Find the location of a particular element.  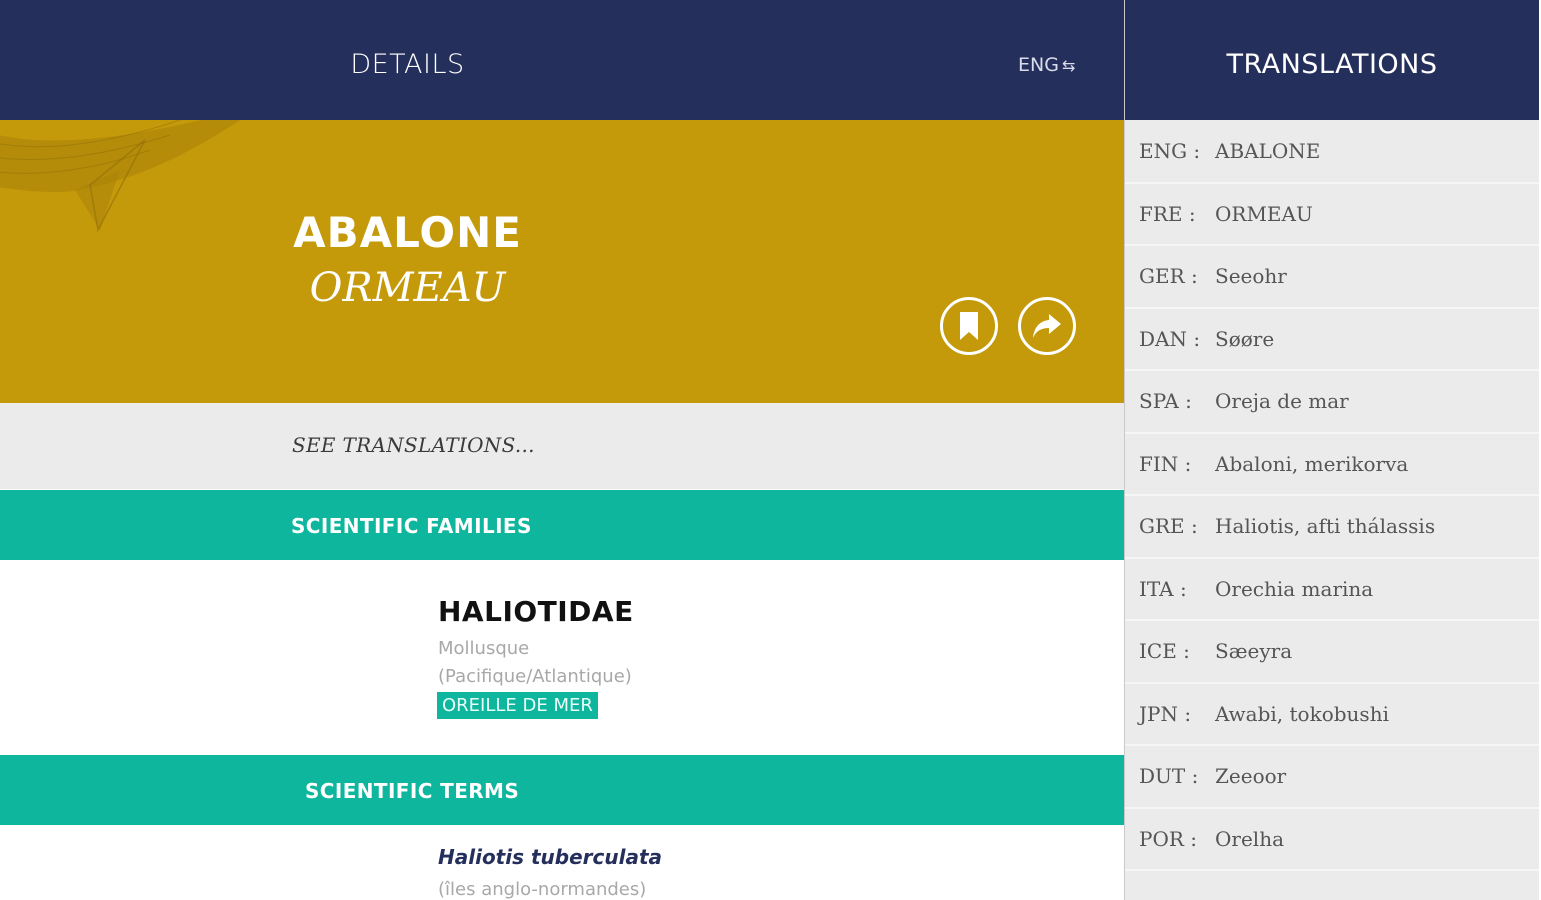

language-code: GRE : is located at coordinates (1168, 526).